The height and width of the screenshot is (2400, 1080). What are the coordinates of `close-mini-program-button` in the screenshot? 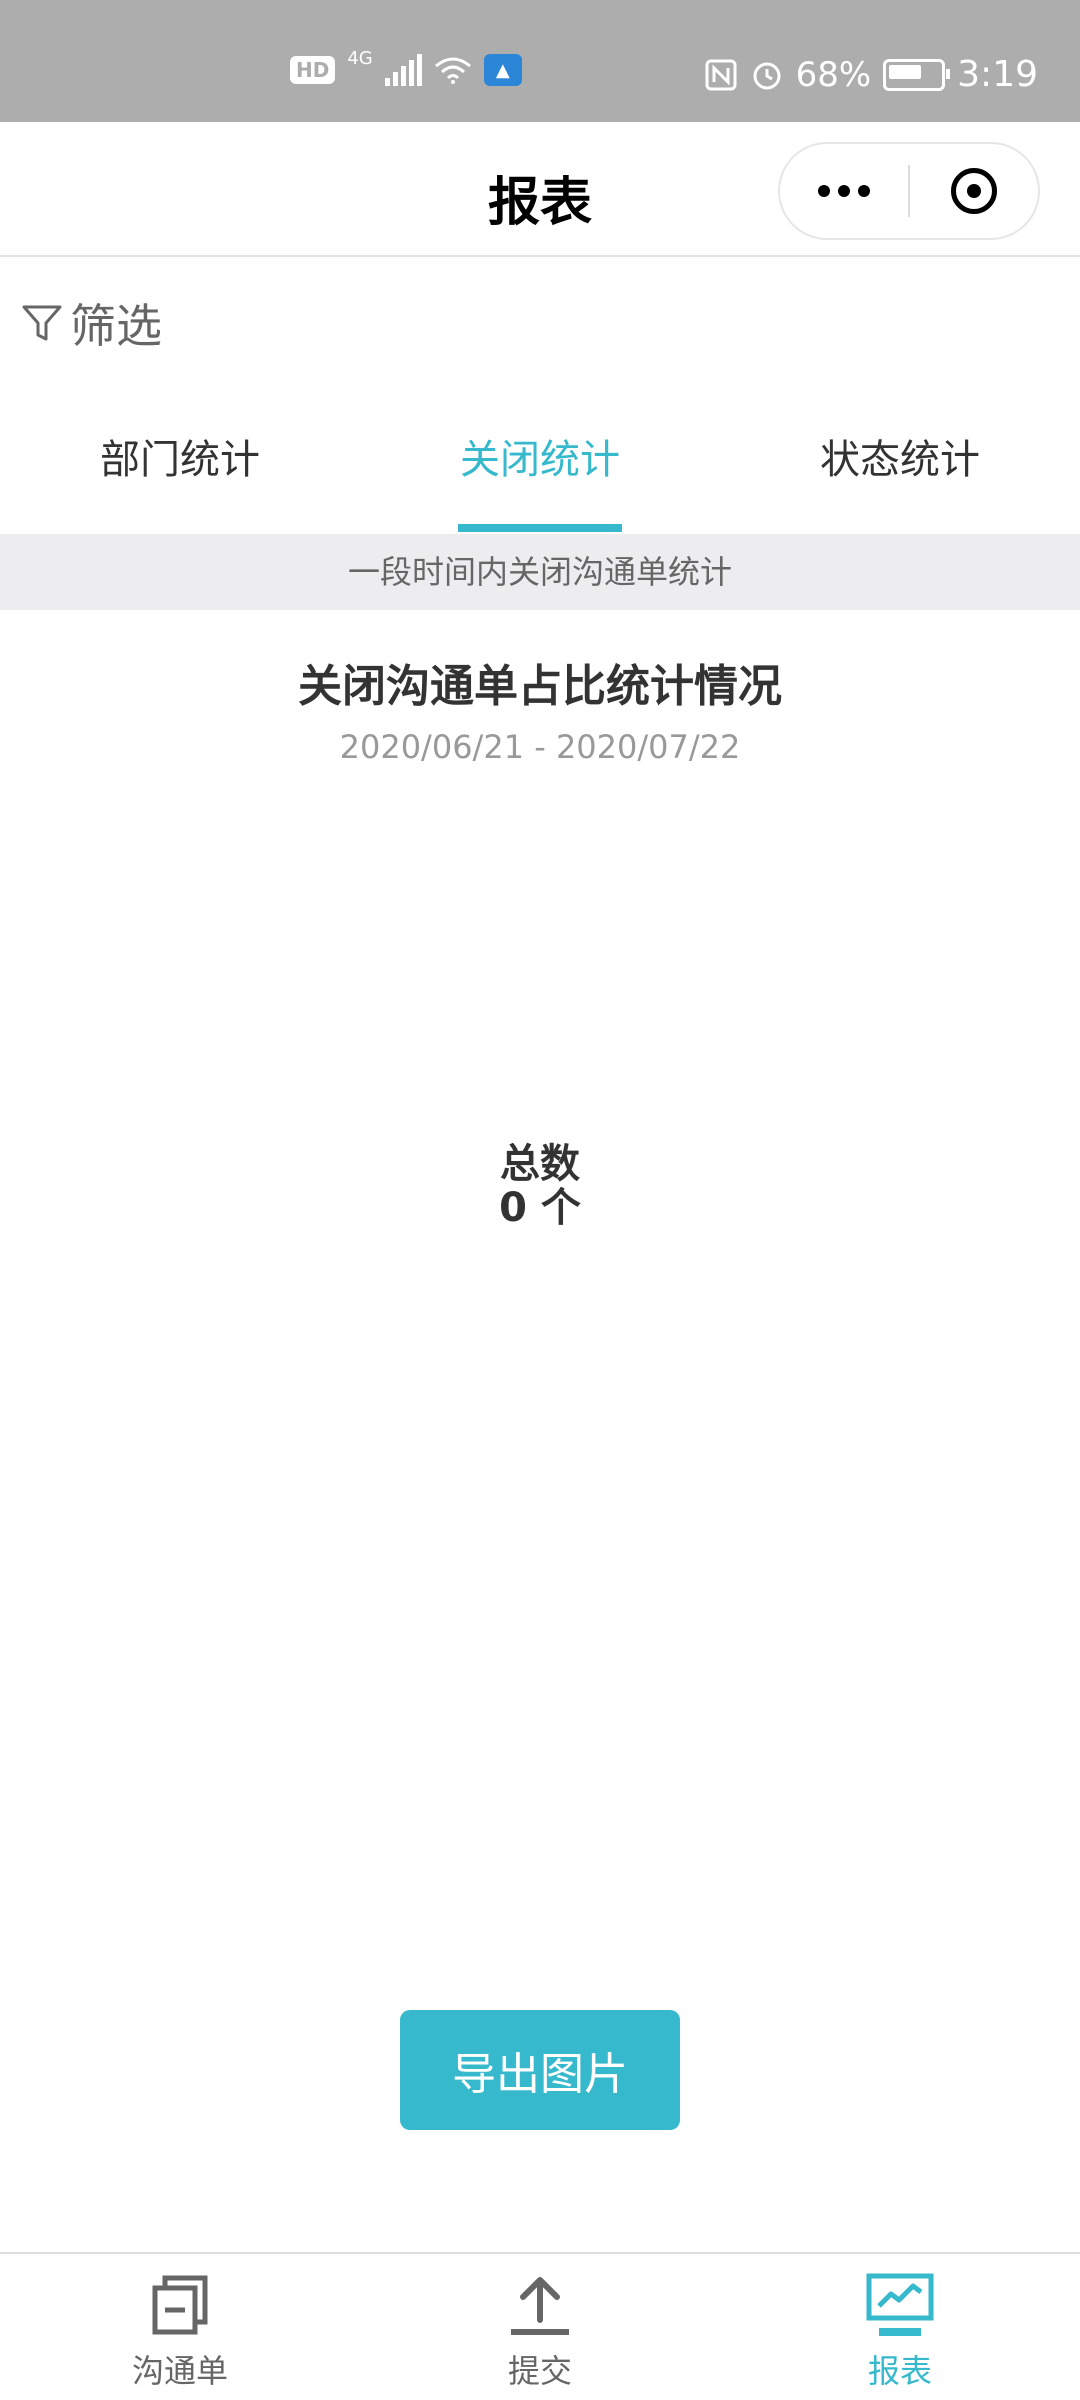 It's located at (974, 191).